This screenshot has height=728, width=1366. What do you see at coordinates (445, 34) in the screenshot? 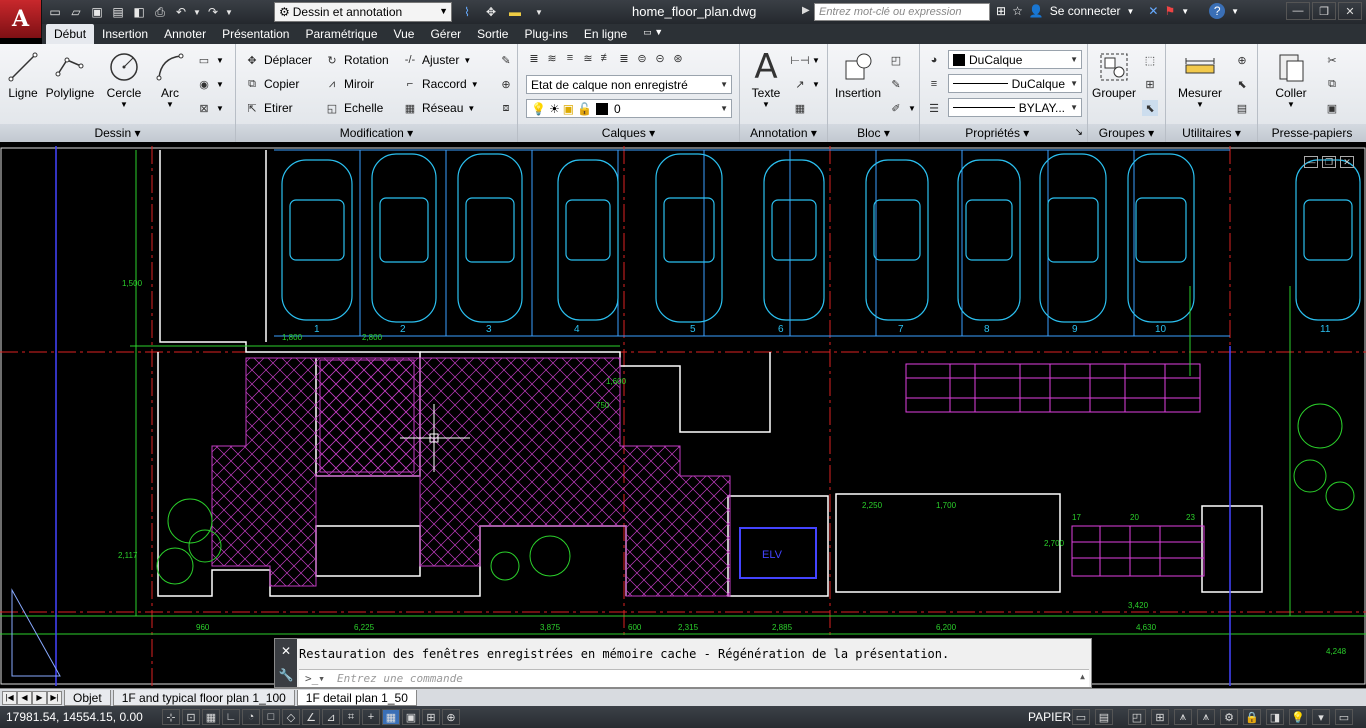
I see `tab-gerer: Gérer` at bounding box center [445, 34].